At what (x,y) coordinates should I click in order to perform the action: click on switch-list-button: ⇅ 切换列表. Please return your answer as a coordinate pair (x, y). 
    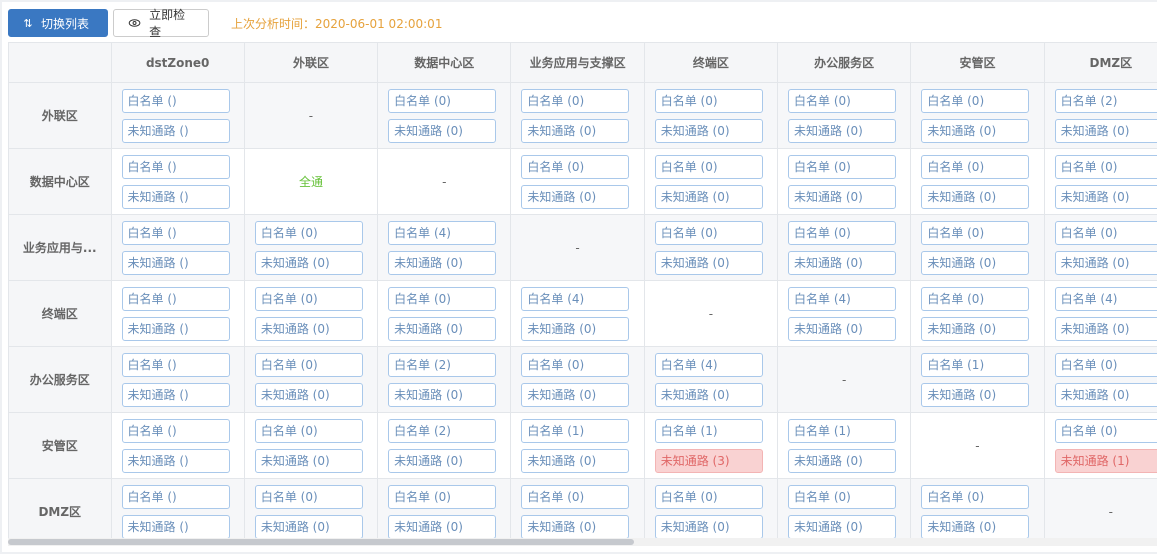
    Looking at the image, I should click on (58, 23).